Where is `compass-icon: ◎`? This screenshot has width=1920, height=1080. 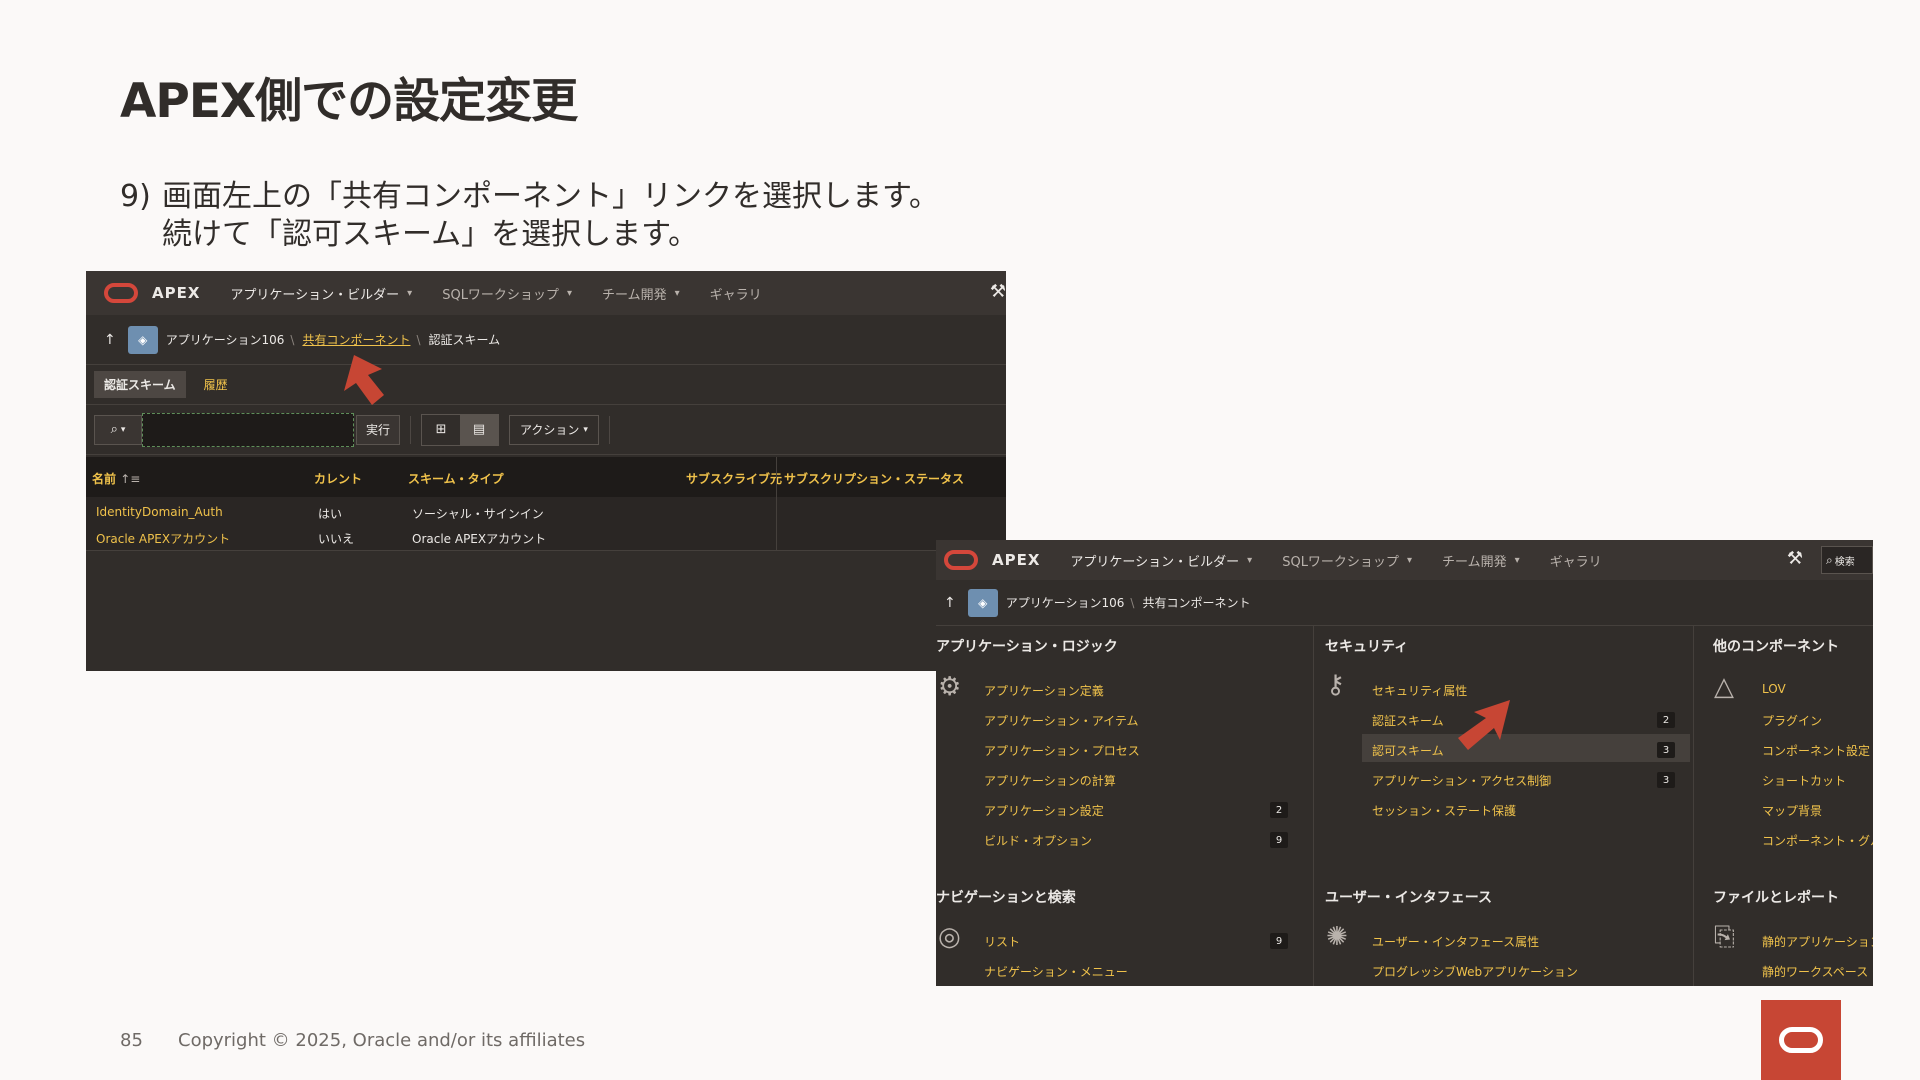 compass-icon: ◎ is located at coordinates (949, 937).